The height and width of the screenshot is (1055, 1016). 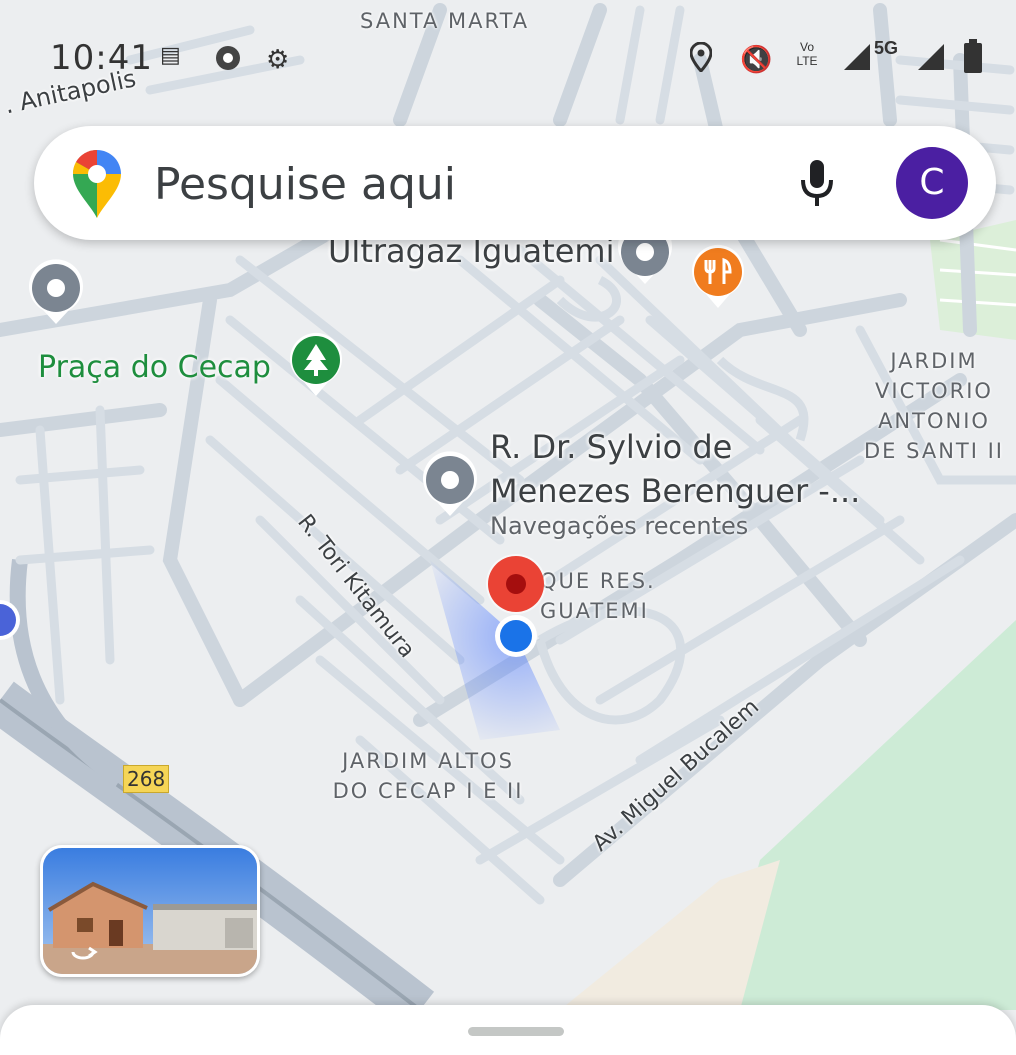 I want to click on area-label-jardim-altos: JARDIM ALTOS DO CECAP I E II, so click(x=428, y=776).